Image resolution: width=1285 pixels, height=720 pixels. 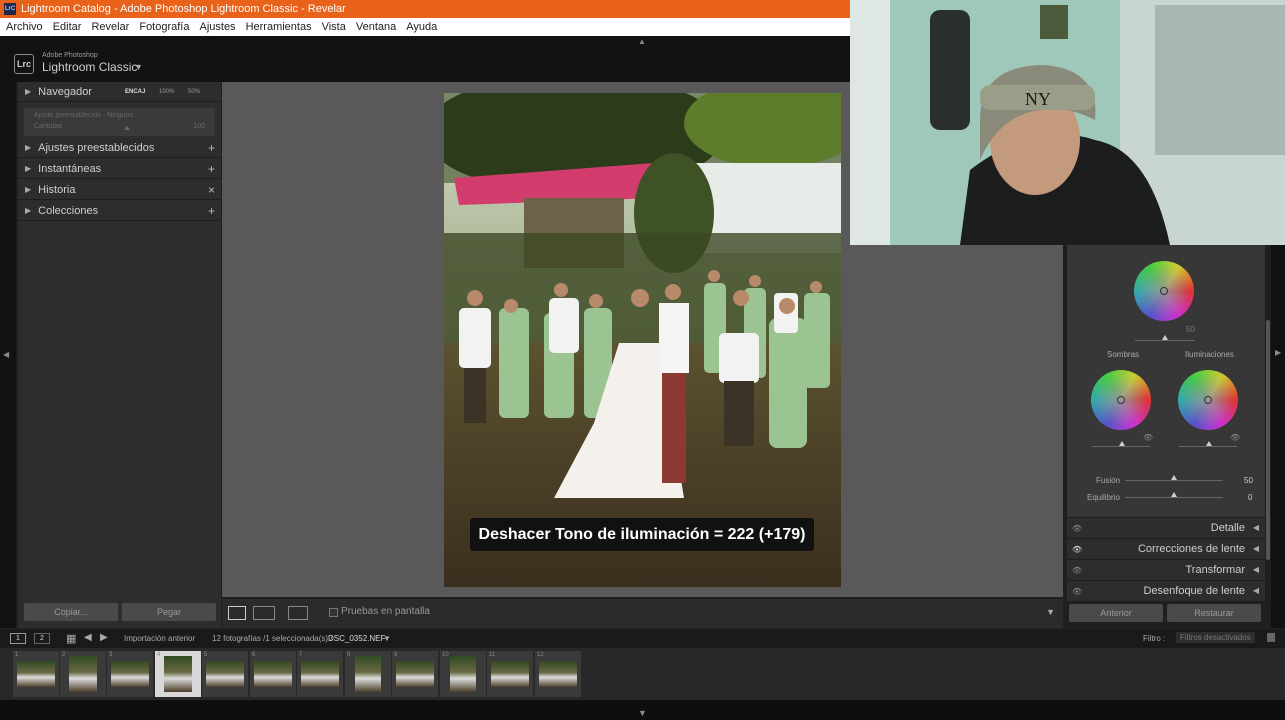 What do you see at coordinates (83, 674) in the screenshot?
I see `filmstrip-thumb: 2` at bounding box center [83, 674].